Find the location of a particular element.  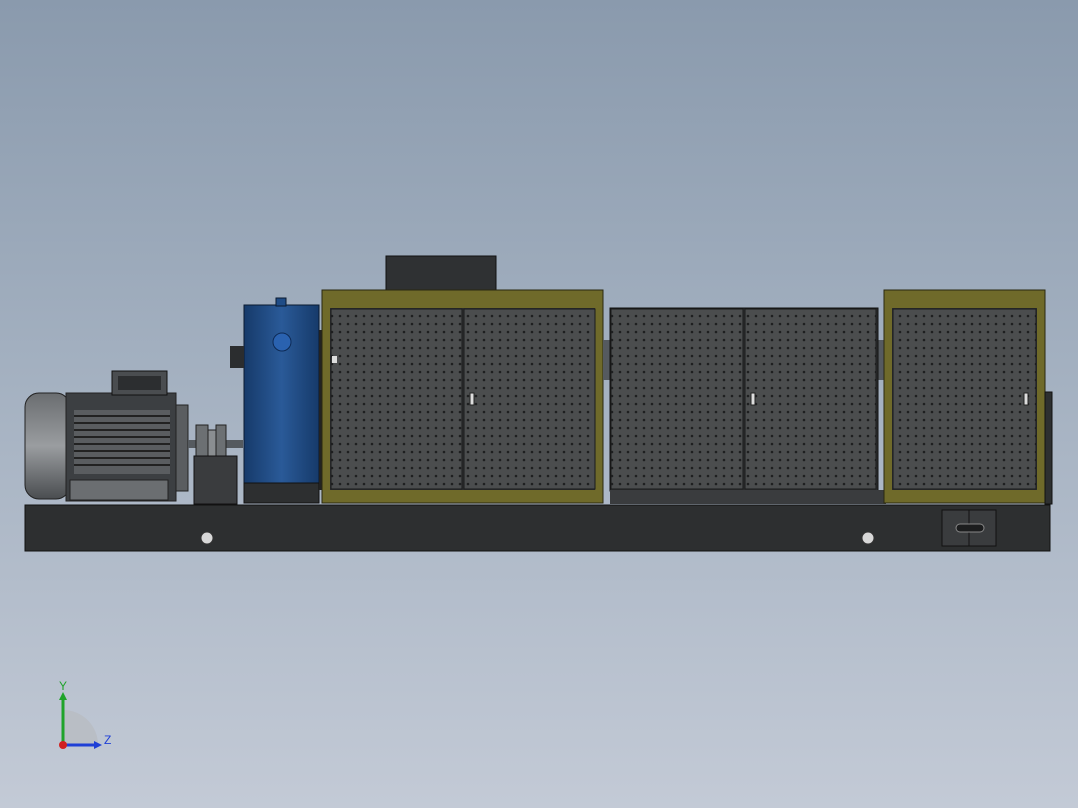

x-axis-icon is located at coordinates (63, 745).